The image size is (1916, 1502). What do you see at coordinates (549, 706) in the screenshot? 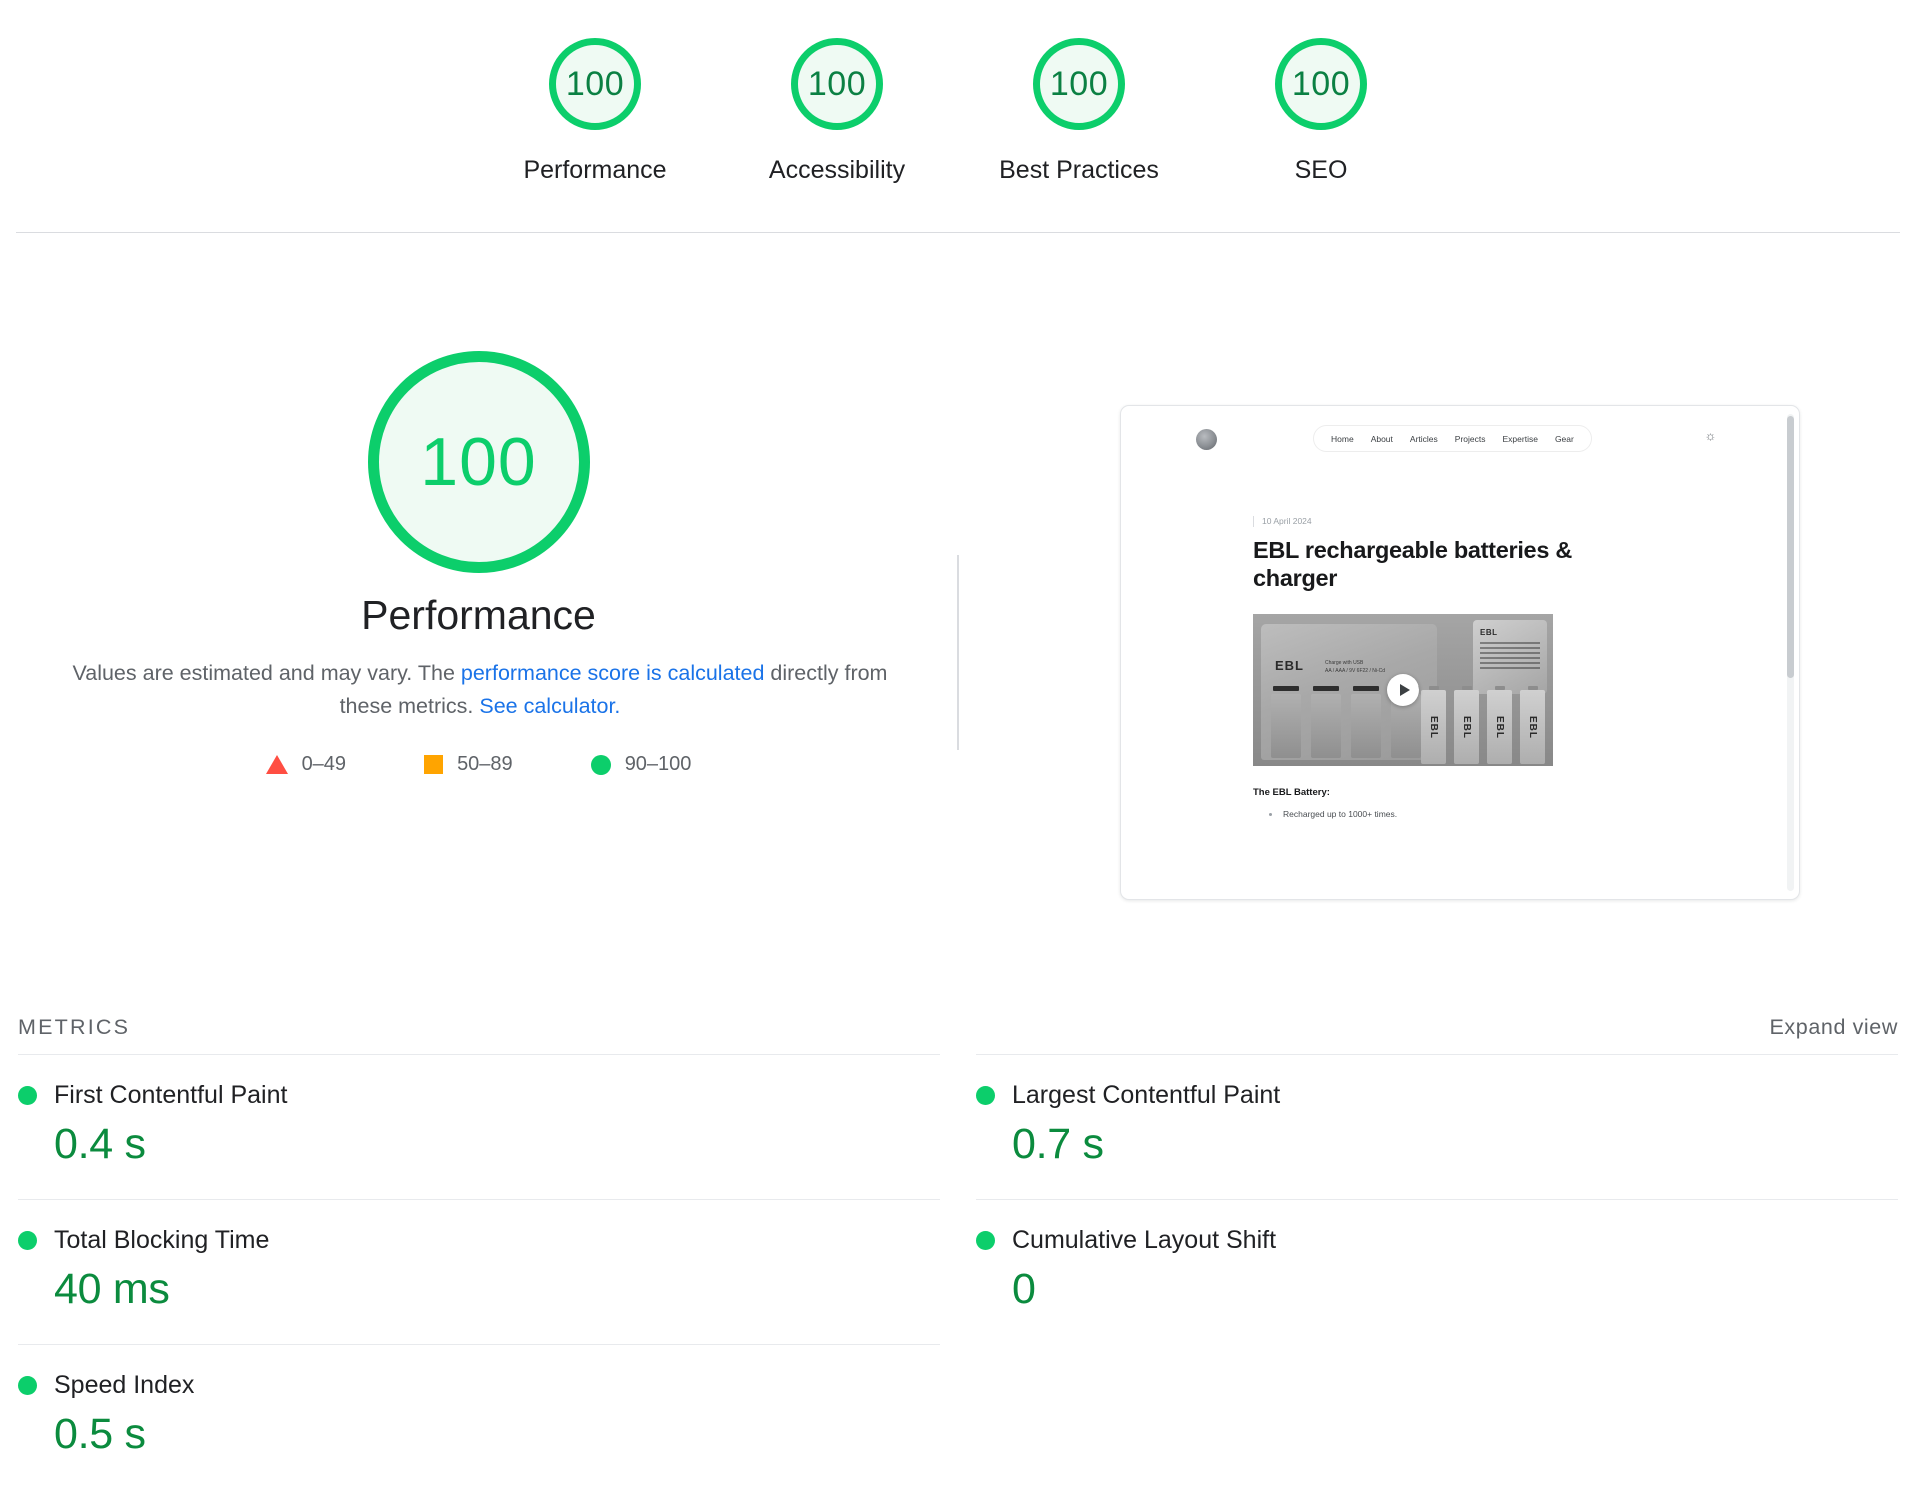
I see `see-calculator-link: See calculator.` at bounding box center [549, 706].